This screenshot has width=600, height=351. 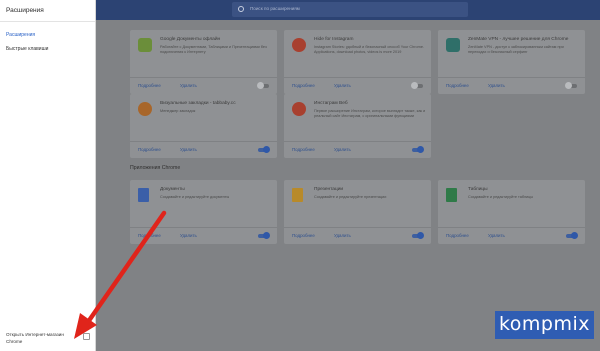 I want to click on instagram-web-icon, so click(x=299, y=109).